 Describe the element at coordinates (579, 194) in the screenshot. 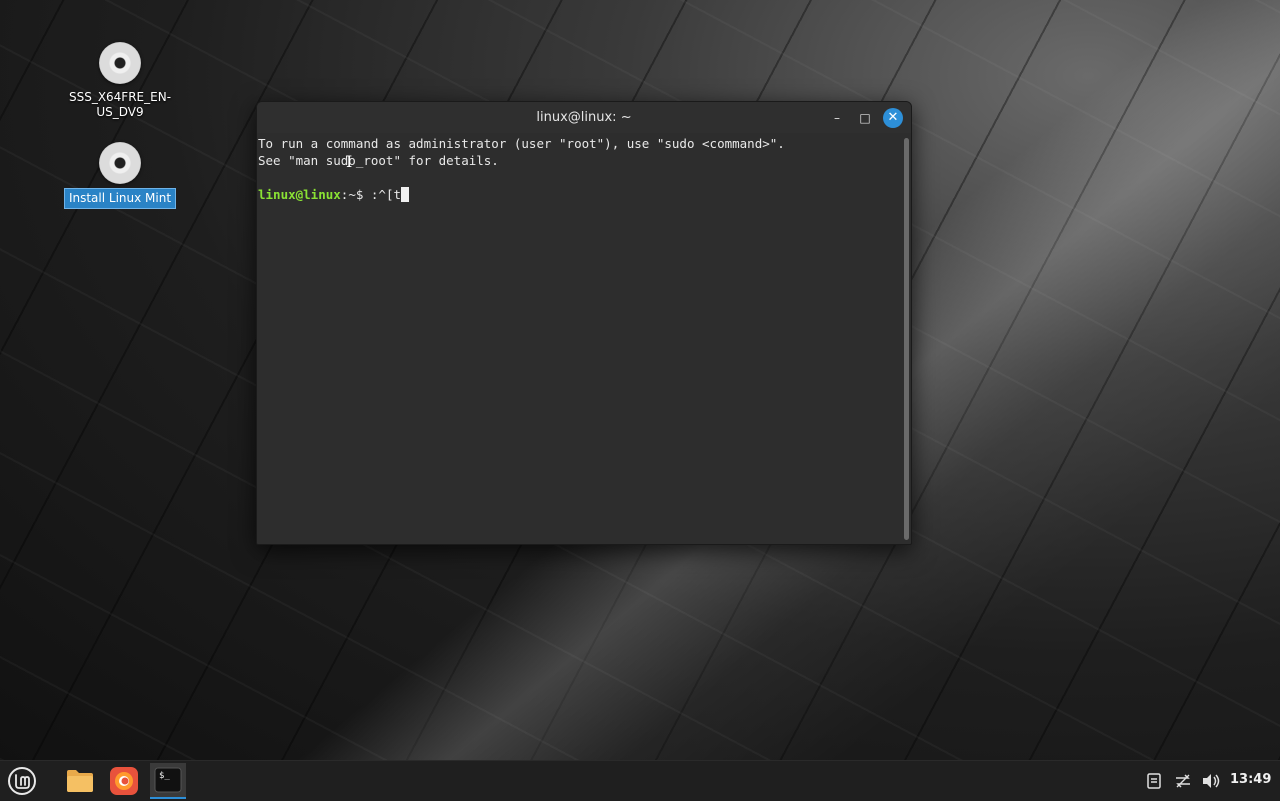

I see `terminal-prompt-line: linux@linux:~$ :^[t` at that location.